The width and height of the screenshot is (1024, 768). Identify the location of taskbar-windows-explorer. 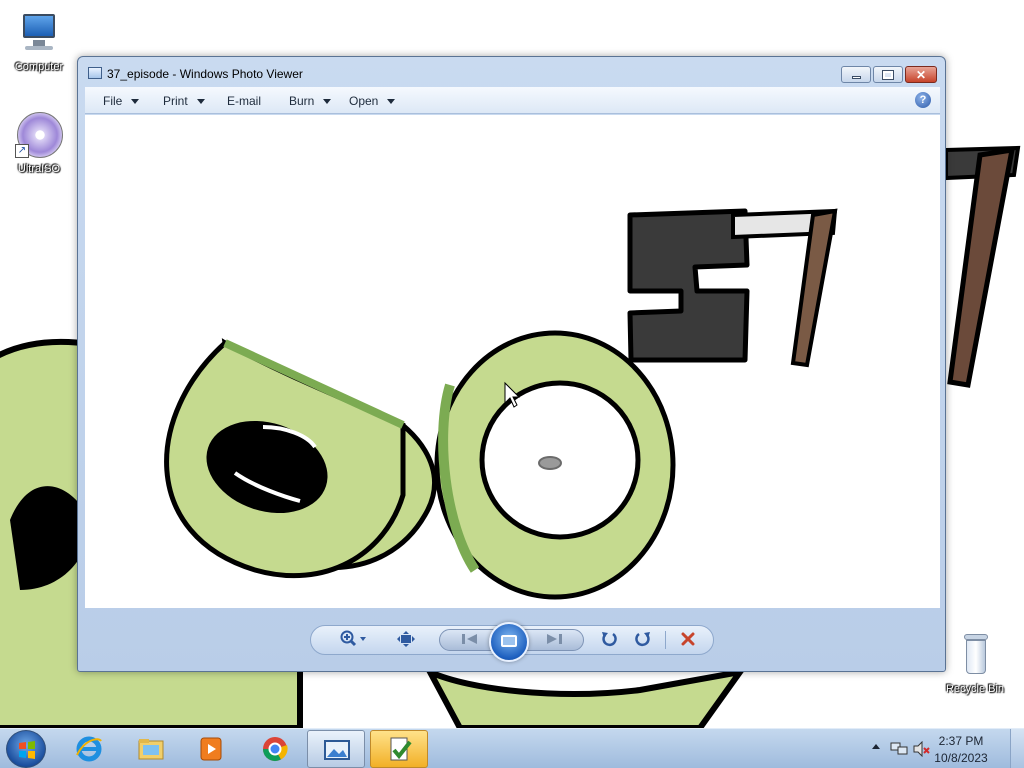
(151, 749).